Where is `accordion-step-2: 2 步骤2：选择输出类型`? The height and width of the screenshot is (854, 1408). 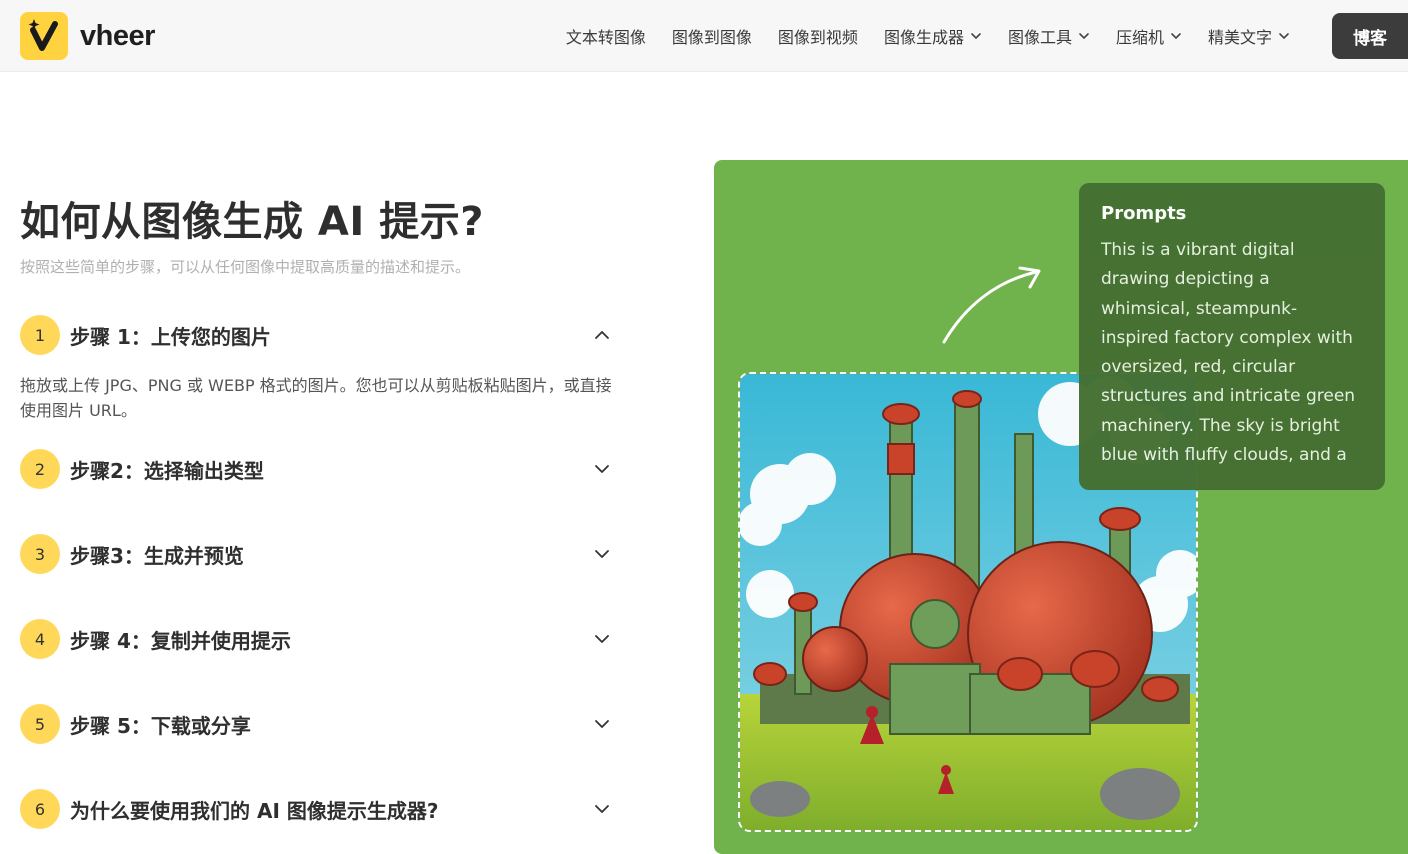 accordion-step-2: 2 步骤2：选择输出类型 is located at coordinates (316, 469).